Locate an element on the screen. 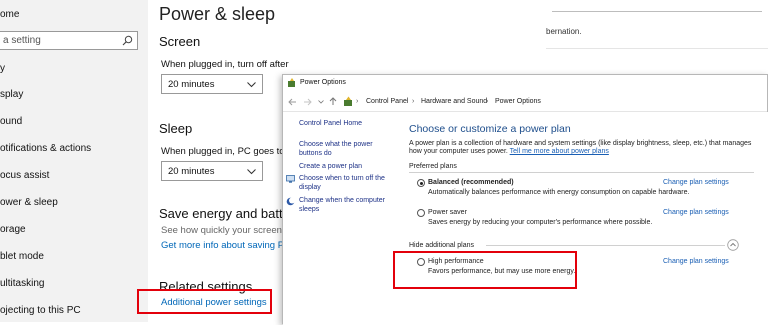 The image size is (768, 325). control-panel-icon is located at coordinates (348, 101).